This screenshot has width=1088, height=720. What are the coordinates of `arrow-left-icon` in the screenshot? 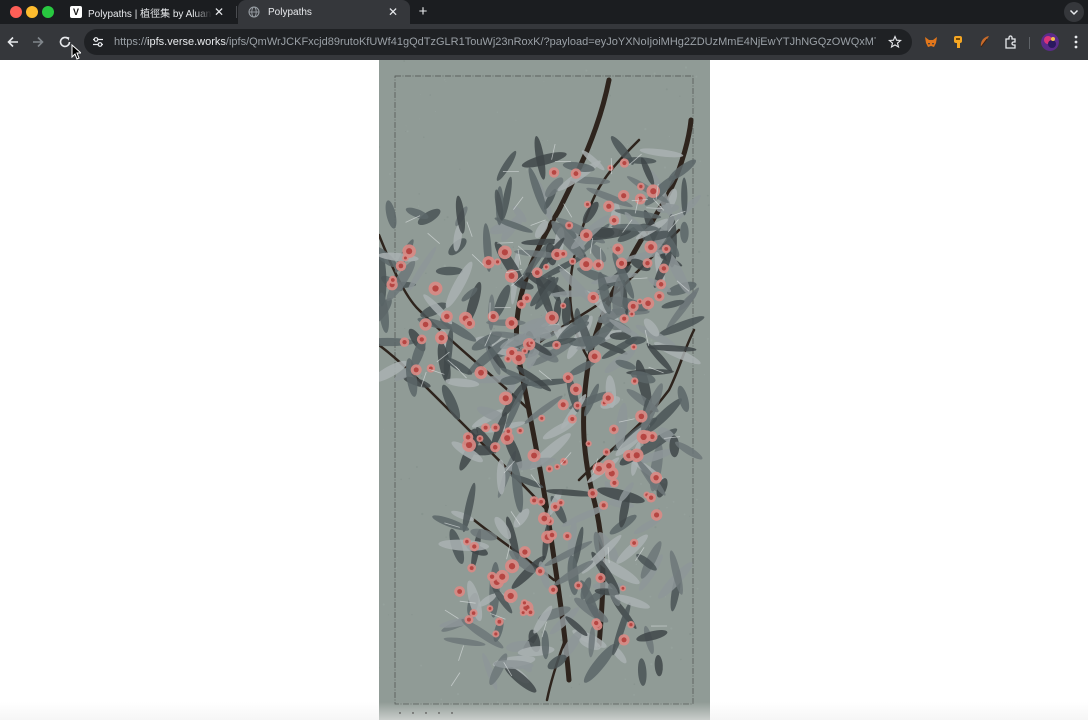 It's located at (12, 42).